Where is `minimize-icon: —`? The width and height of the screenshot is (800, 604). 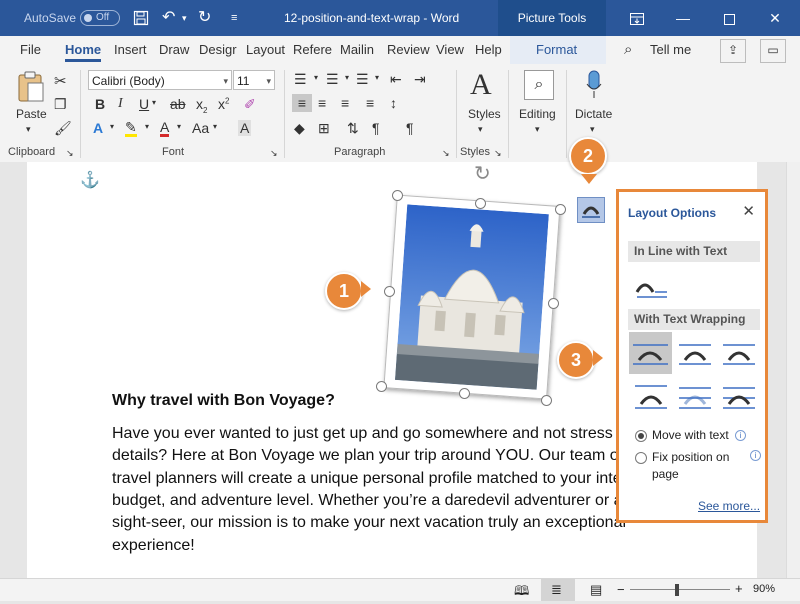 minimize-icon: — is located at coordinates (683, 18).